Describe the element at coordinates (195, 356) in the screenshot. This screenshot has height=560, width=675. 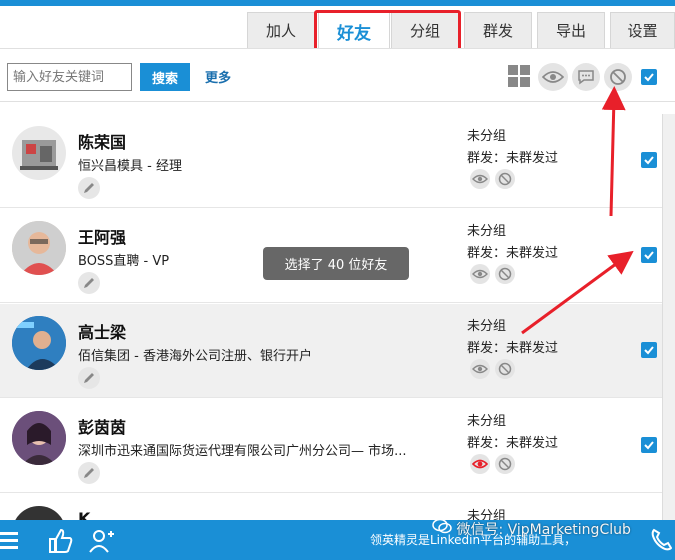
I see `contact-title: 佰信集团 - 香港海外公司注册、银行开户` at that location.